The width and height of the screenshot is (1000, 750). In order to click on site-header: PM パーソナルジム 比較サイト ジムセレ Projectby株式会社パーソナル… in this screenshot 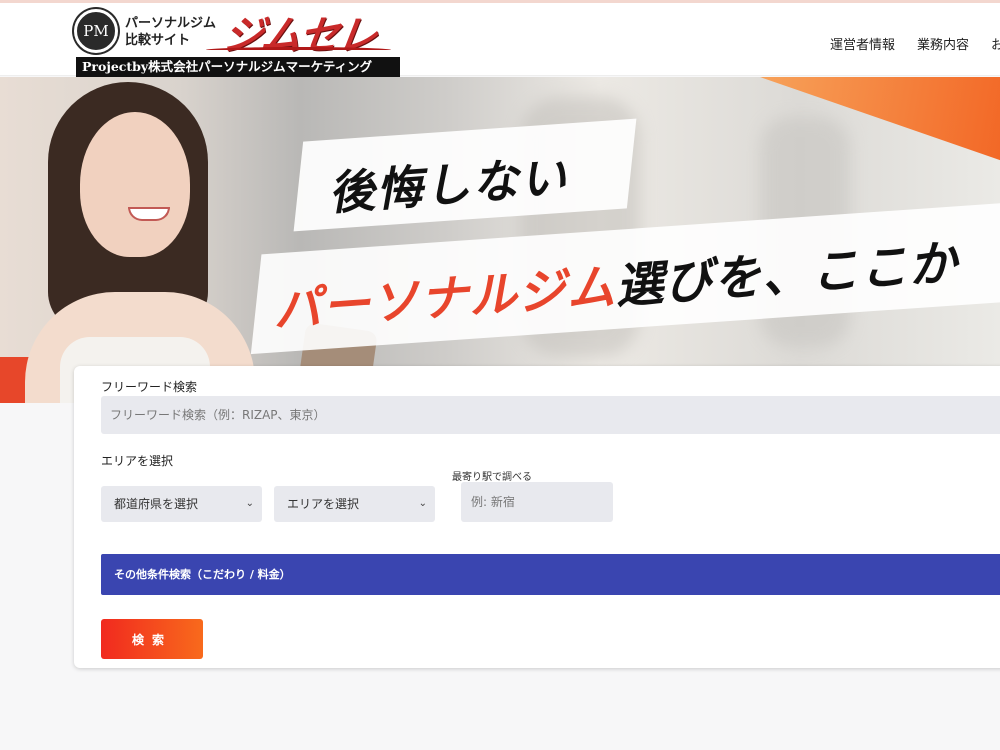, I will do `click(500, 40)`.